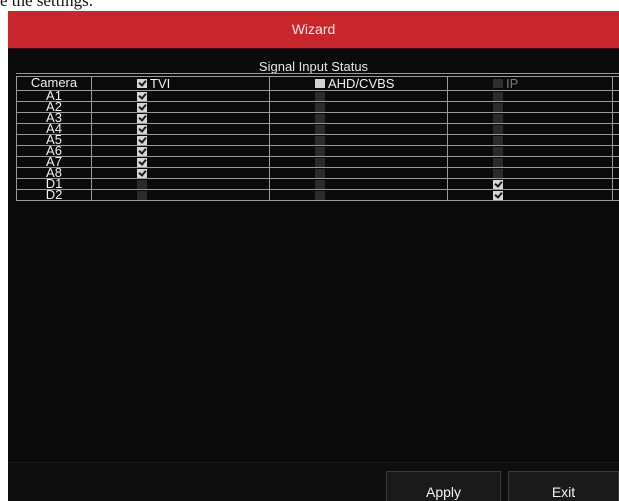  What do you see at coordinates (54, 184) in the screenshot?
I see `camera-name-cell: D1` at bounding box center [54, 184].